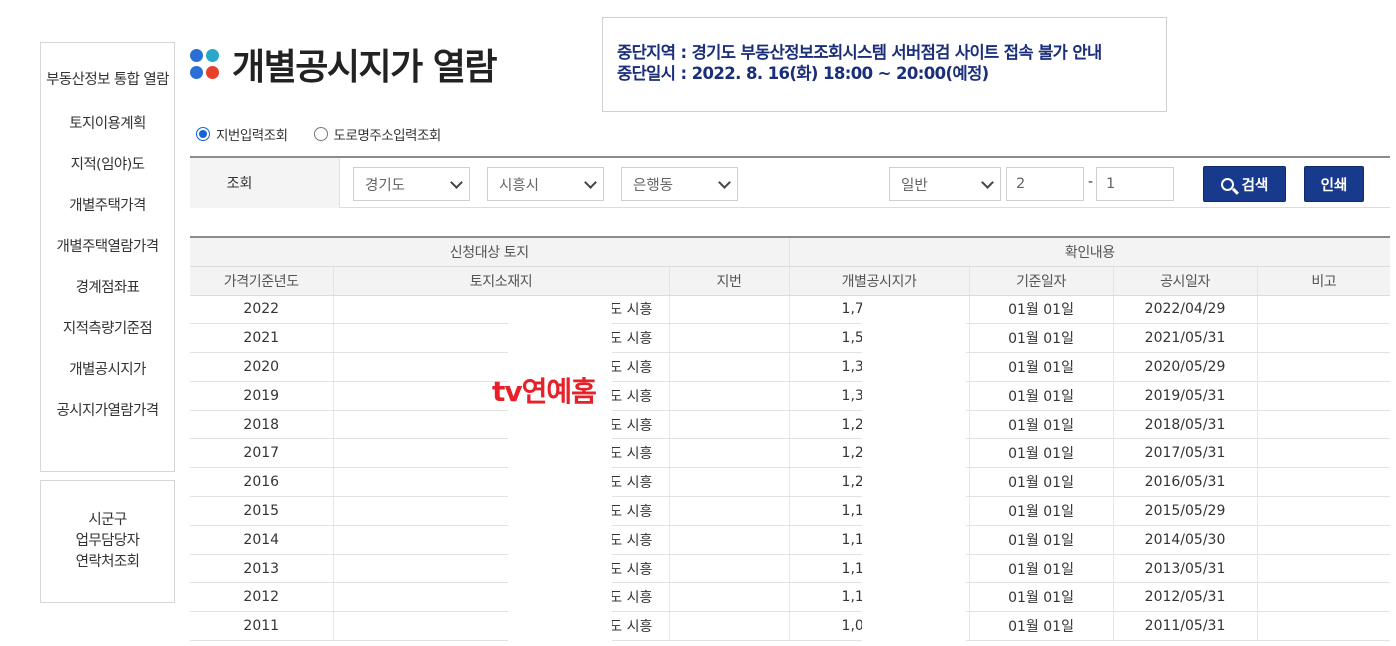 This screenshot has width=1396, height=646. I want to click on dong-select: 은행동, so click(679, 184).